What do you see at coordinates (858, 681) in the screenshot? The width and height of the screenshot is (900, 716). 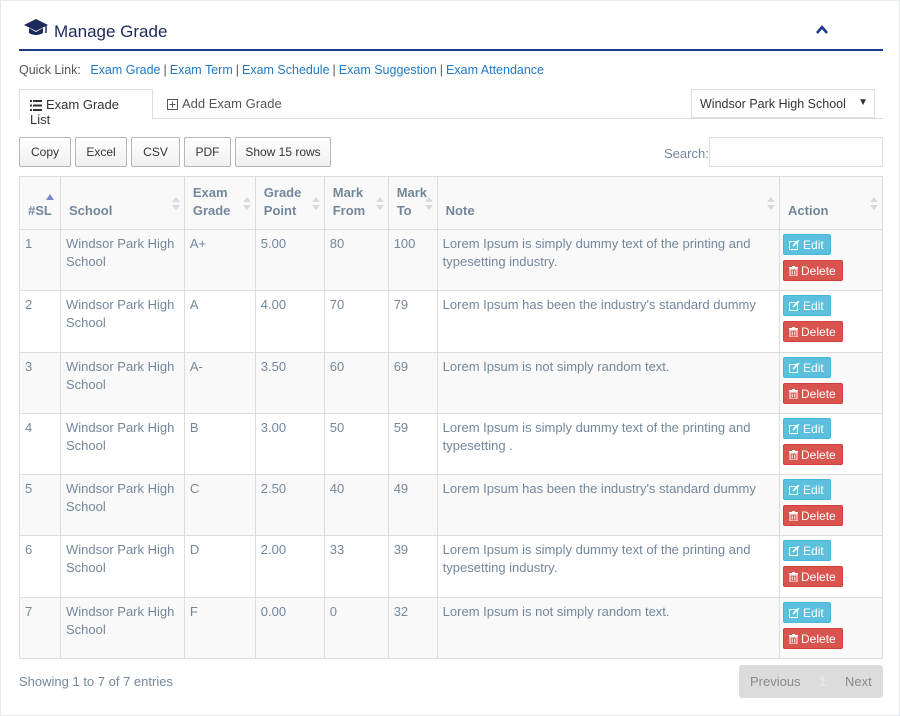 I see `next-button: Next` at bounding box center [858, 681].